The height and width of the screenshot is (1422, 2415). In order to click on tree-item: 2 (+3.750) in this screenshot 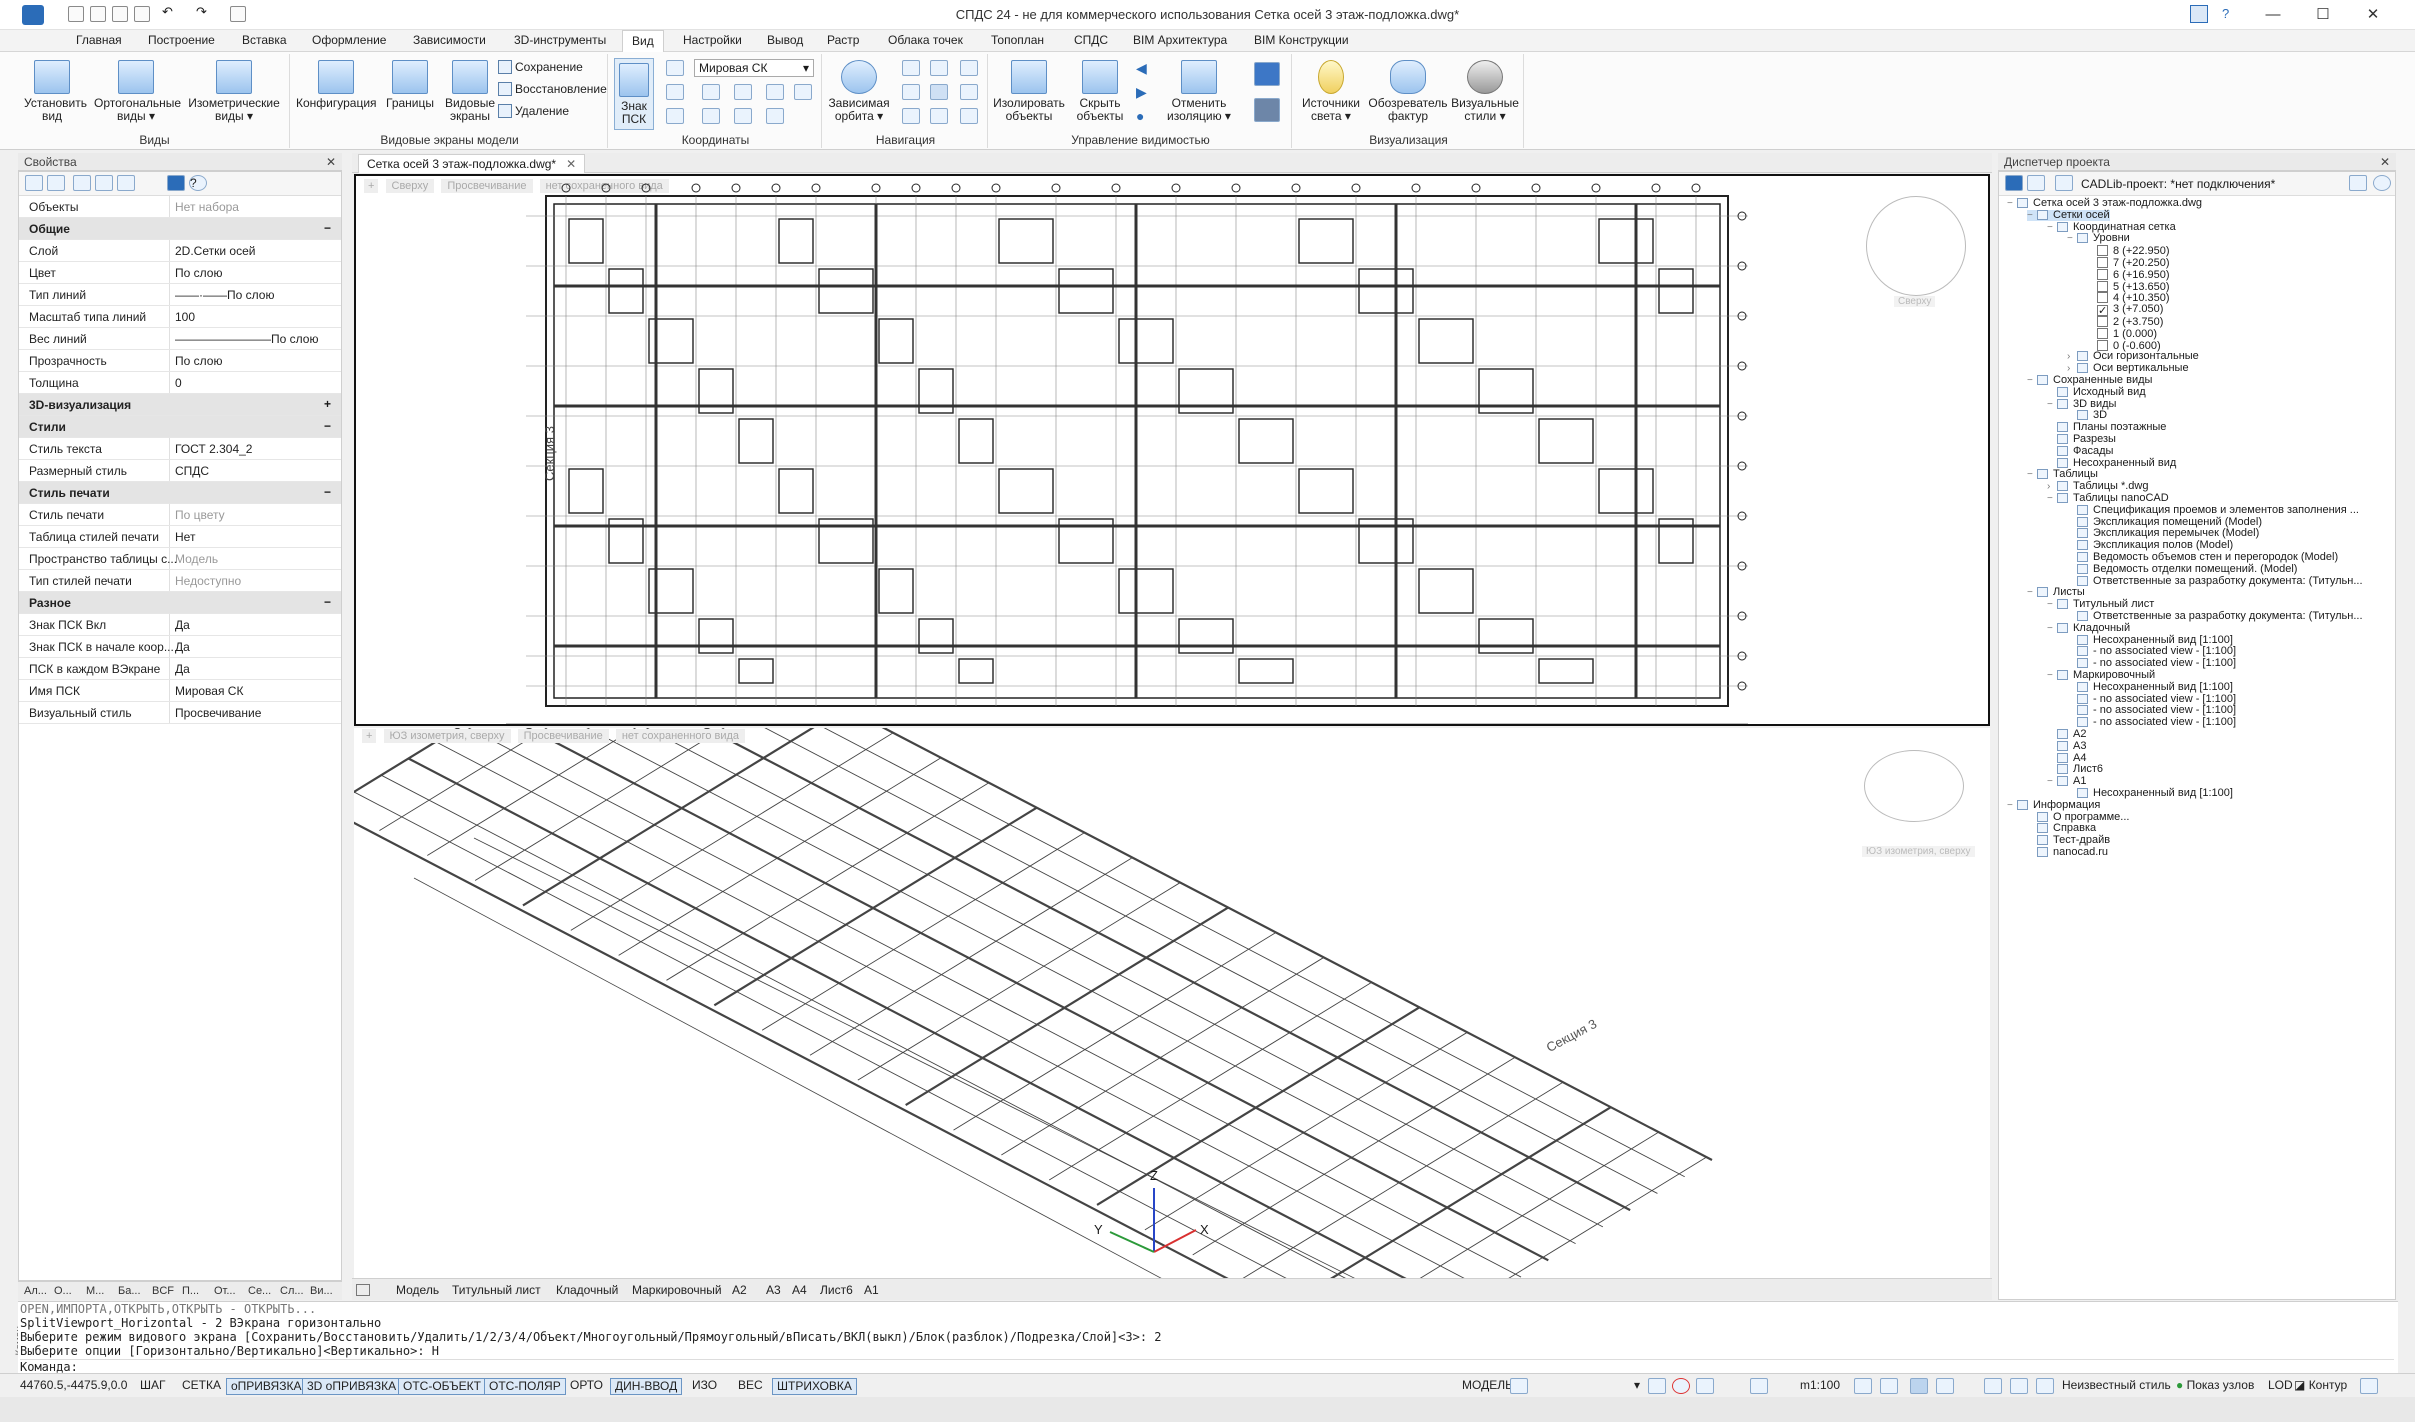, I will do `click(2125, 322)`.